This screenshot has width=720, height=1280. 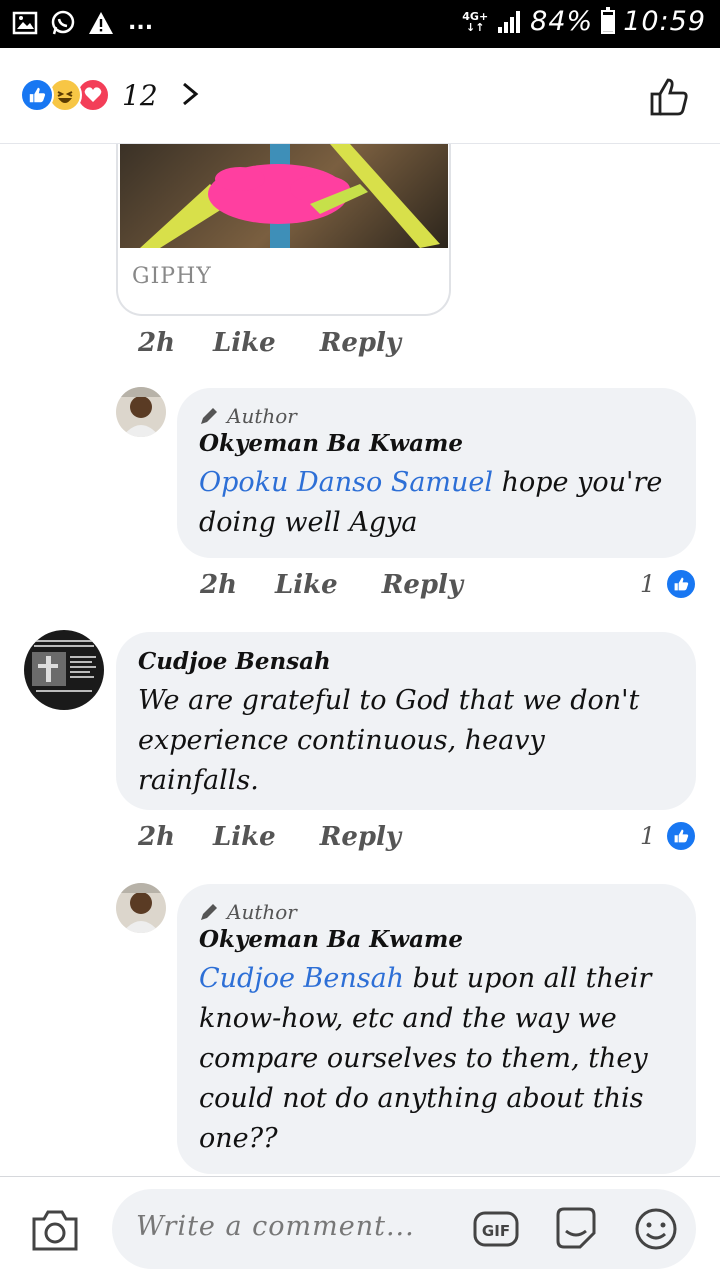 I want to click on svg-text: GIF, so click(x=496, y=1231).